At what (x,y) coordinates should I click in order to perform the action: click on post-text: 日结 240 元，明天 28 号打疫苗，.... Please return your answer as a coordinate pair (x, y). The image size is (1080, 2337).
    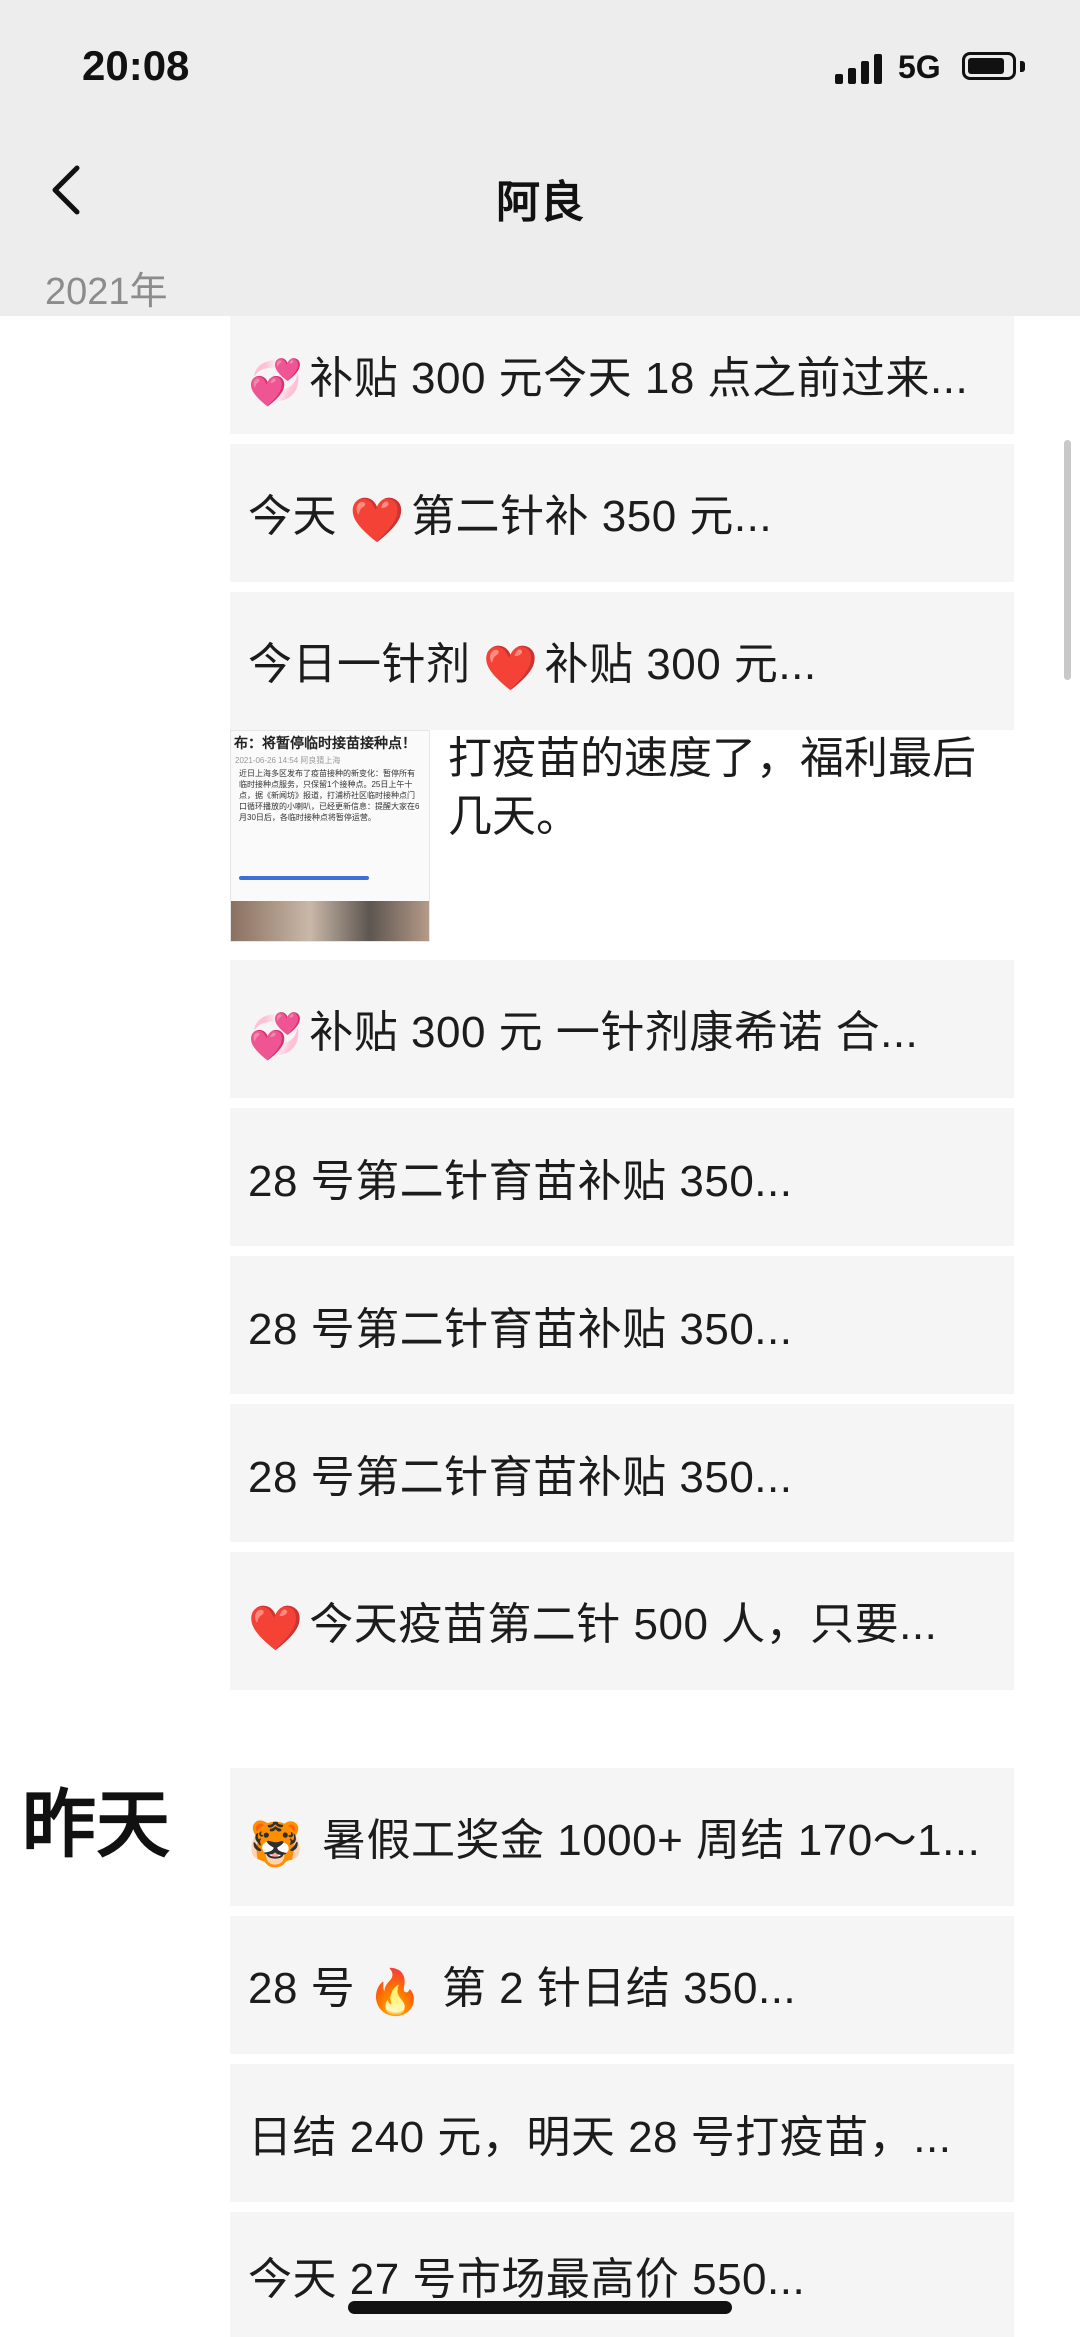
    Looking at the image, I should click on (600, 2137).